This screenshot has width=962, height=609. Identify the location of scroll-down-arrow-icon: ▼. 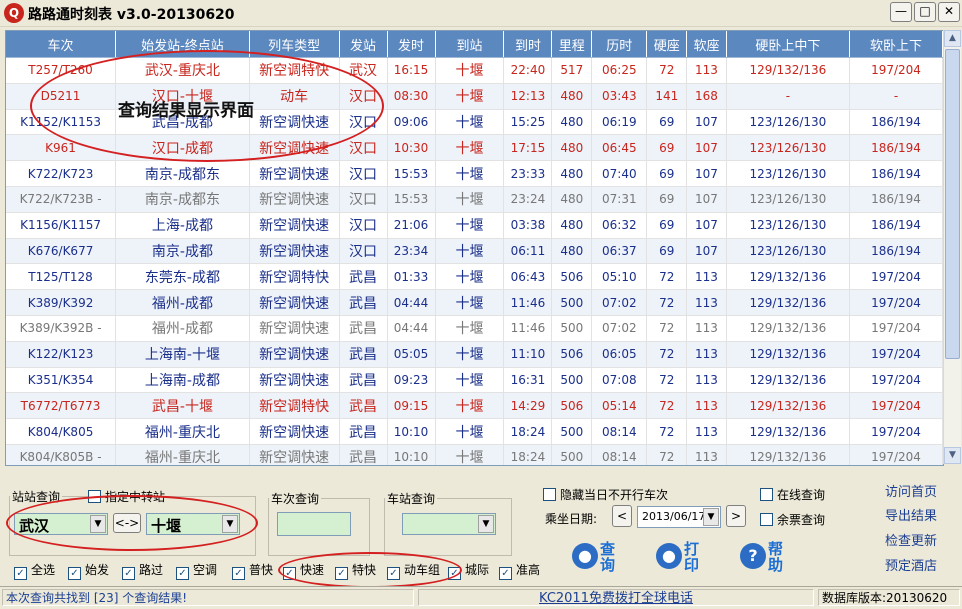
(952, 455).